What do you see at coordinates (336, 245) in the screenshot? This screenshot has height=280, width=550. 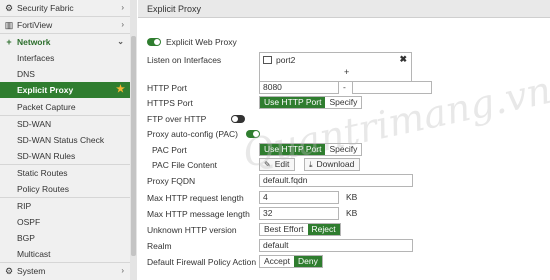 I see `realm-input: default` at bounding box center [336, 245].